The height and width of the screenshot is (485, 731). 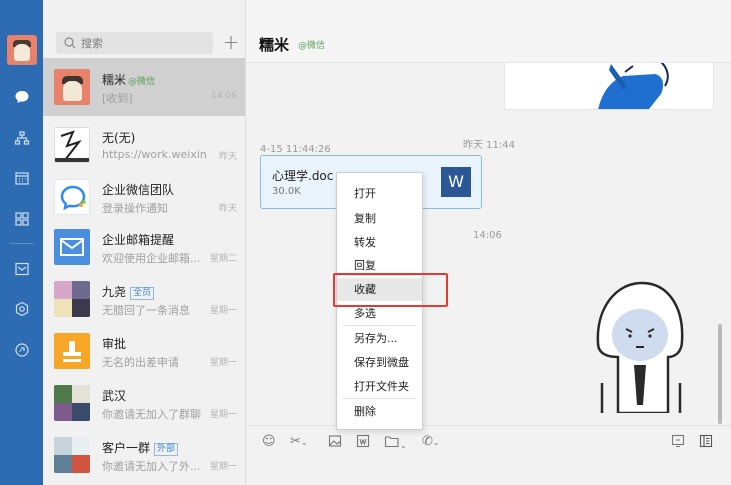 I want to click on rail-divider, so click(x=22, y=243).